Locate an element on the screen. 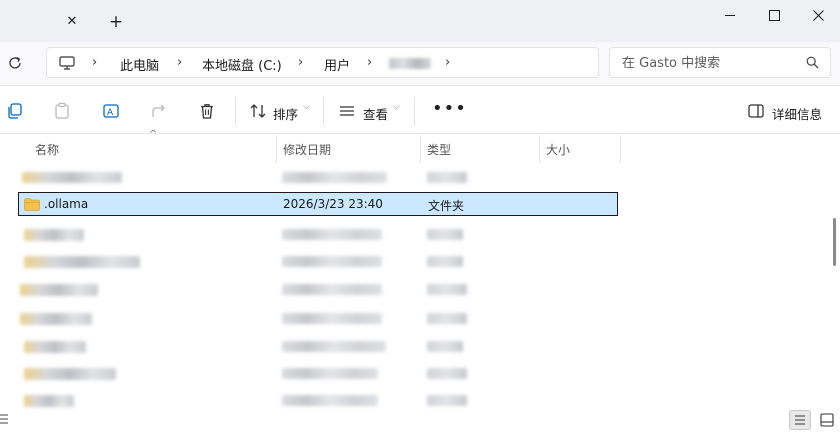 The height and width of the screenshot is (433, 840). command-bar: A 排序 ⌵ 查看 ⌵ ••• 详细信息 is located at coordinates (420, 110).